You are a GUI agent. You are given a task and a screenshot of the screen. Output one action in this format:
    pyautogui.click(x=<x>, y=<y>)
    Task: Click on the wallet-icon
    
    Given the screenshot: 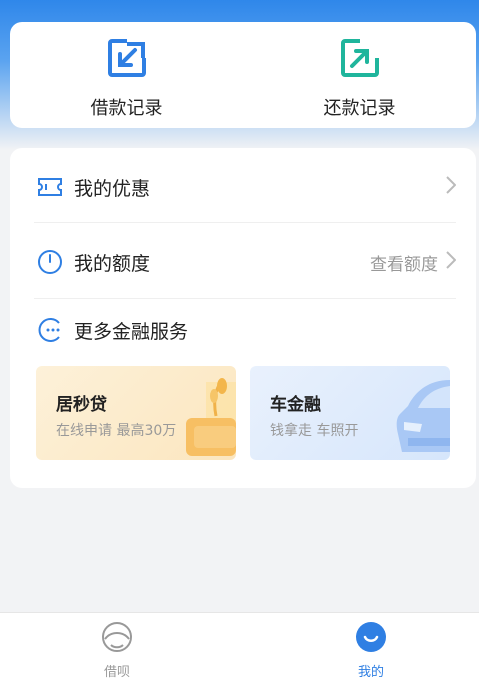 What is the action you would take?
    pyautogui.click(x=117, y=639)
    